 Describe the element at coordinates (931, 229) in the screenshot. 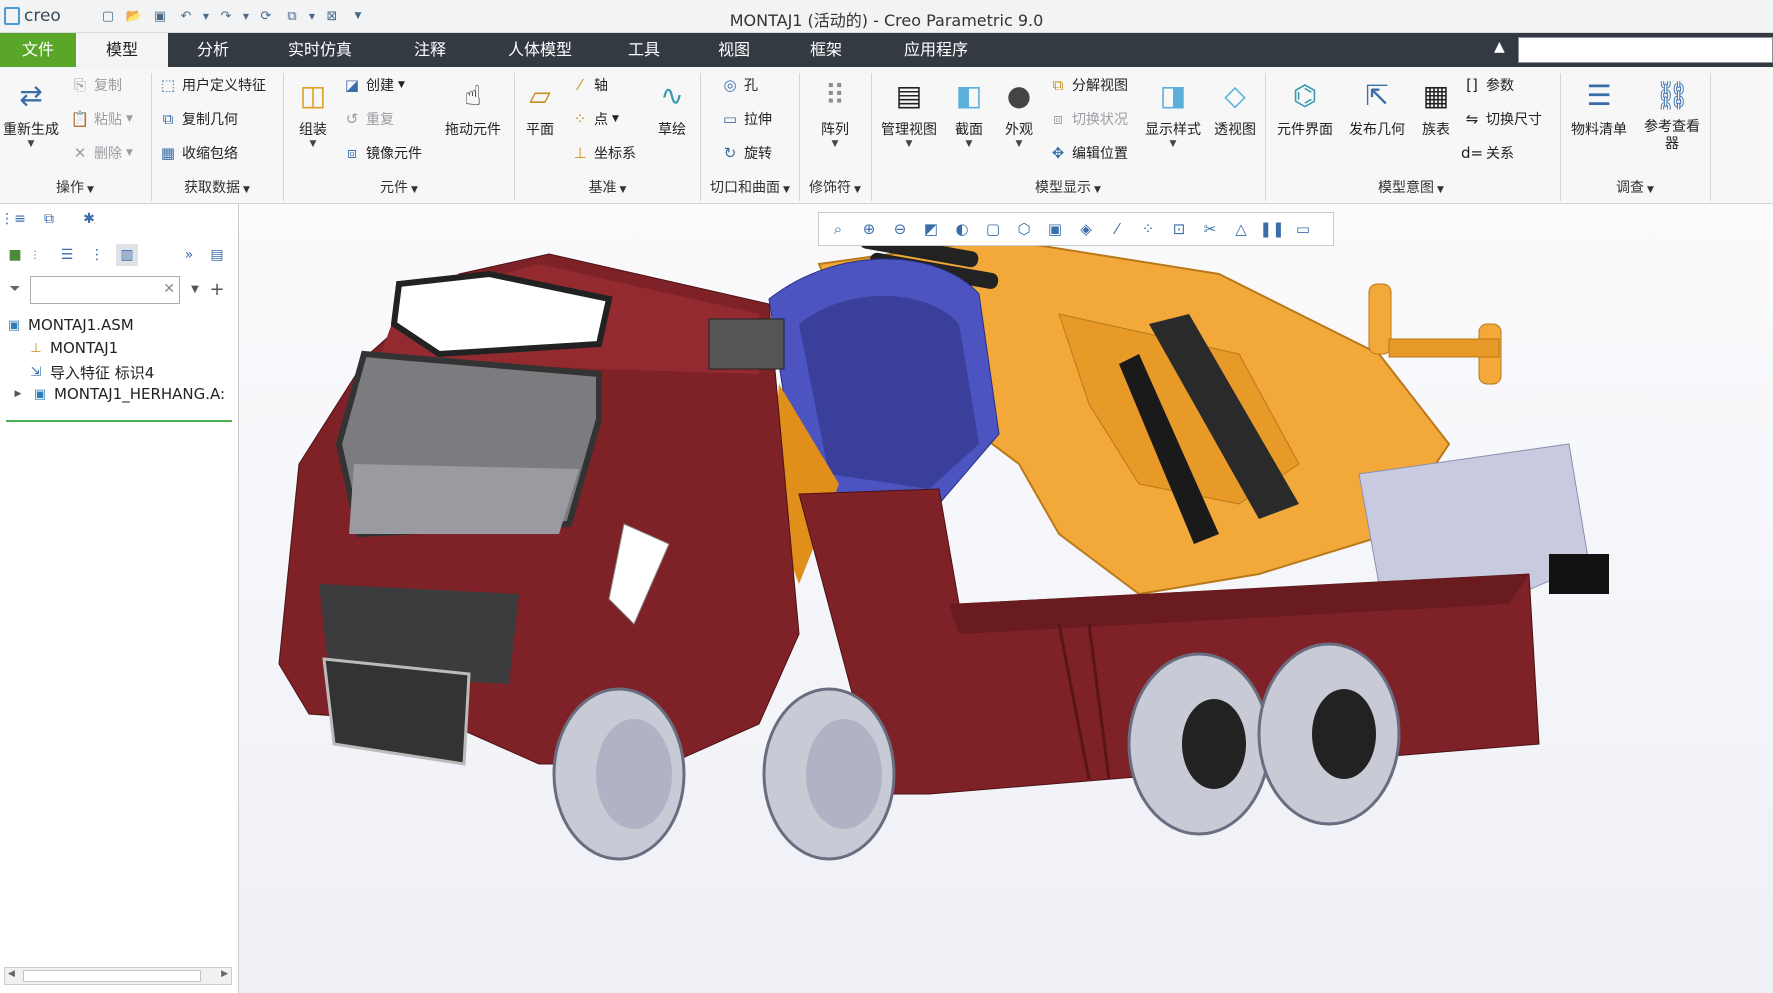

I see `repaint-icon: ◩` at that location.